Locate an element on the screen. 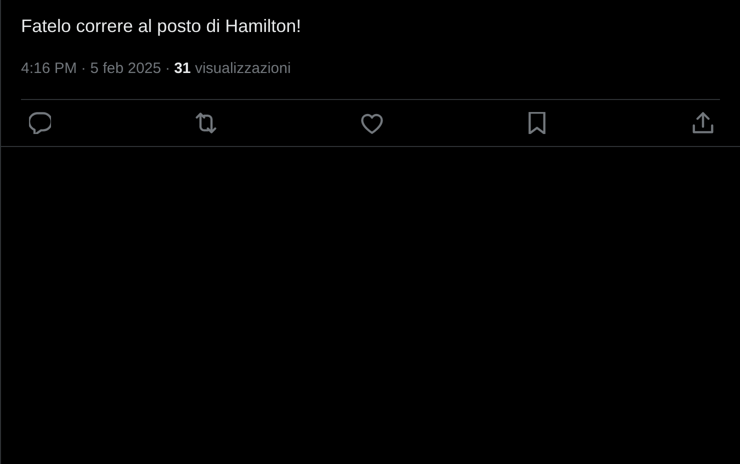  share-icon is located at coordinates (703, 123).